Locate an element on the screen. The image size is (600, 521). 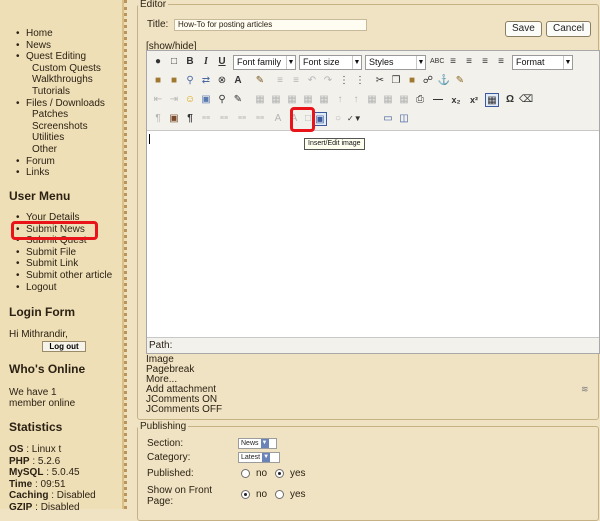
strikethrough-icon: ABC is located at coordinates (437, 62).